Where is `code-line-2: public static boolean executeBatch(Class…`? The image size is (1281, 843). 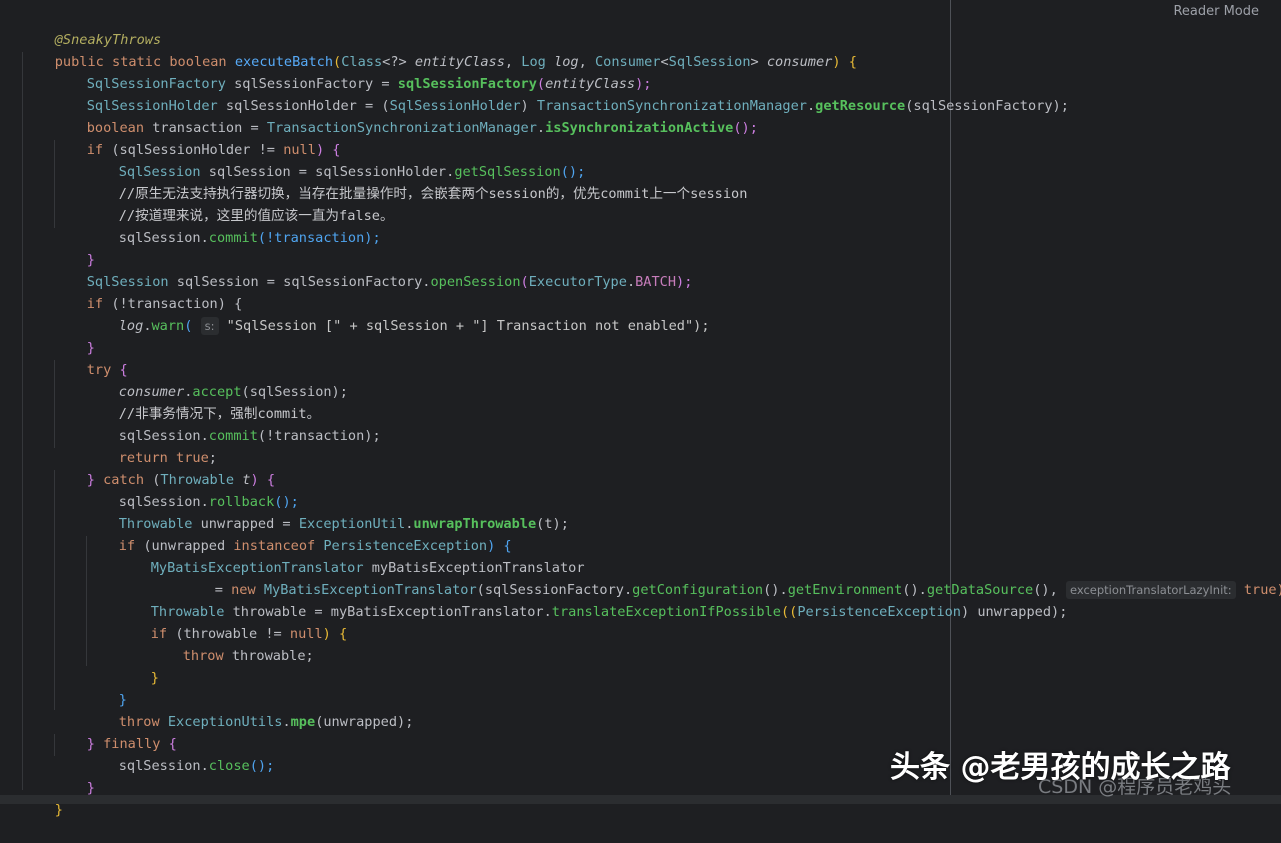
code-line-2: public static boolean executeBatch(Class… is located at coordinates (439, 49).